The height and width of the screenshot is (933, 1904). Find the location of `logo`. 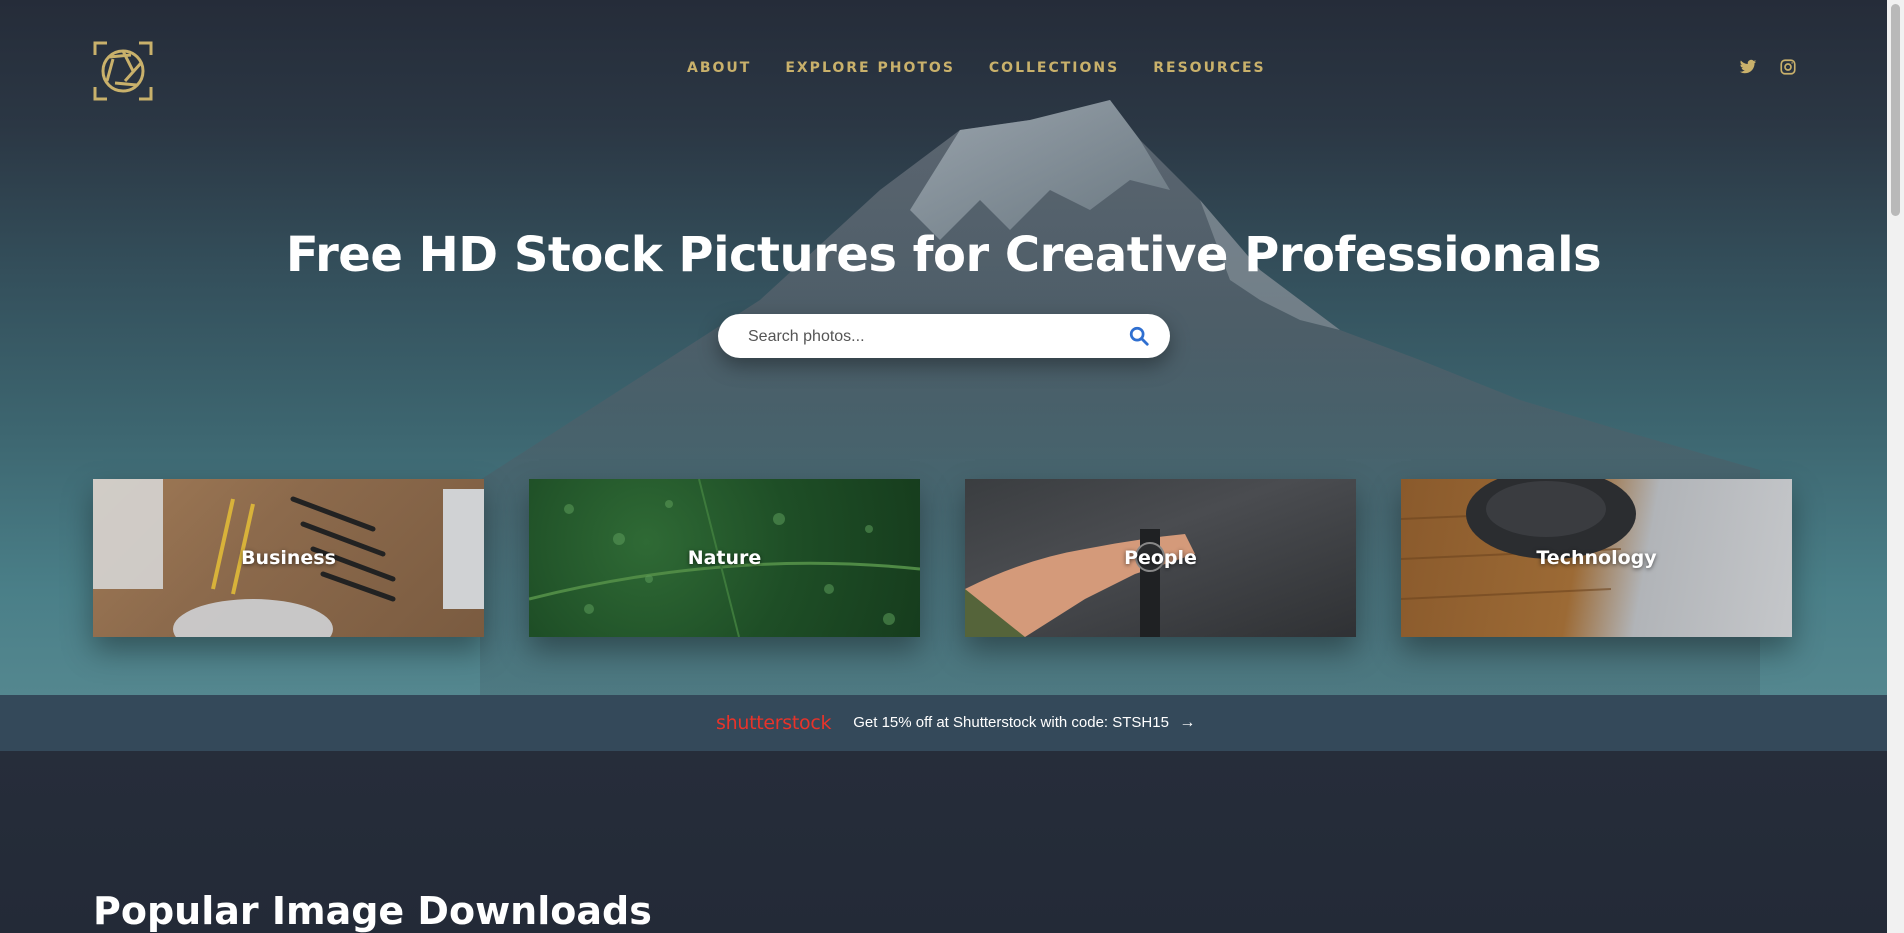

logo is located at coordinates (123, 71).